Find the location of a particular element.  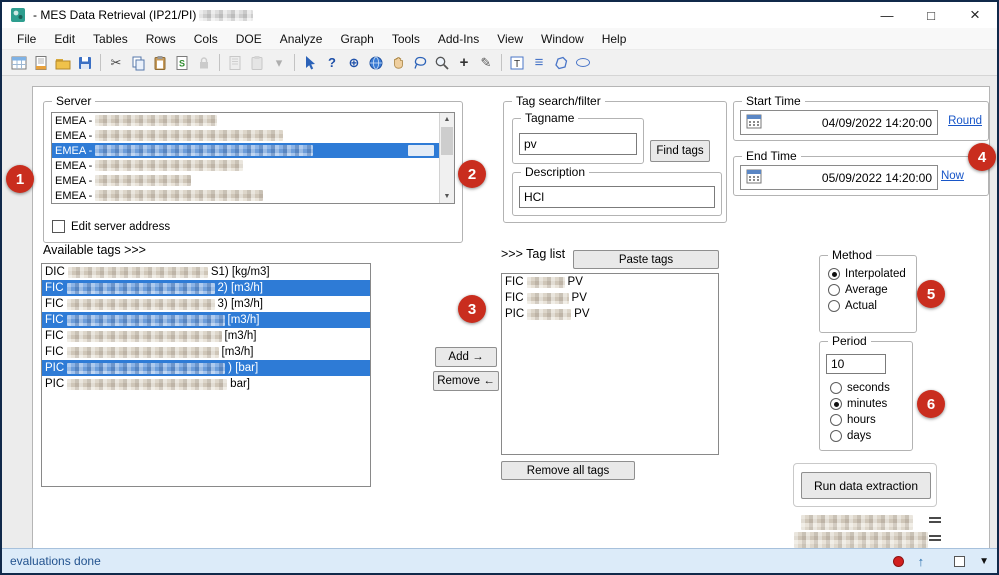

crosshair-icon: ⊕ is located at coordinates (354, 62).